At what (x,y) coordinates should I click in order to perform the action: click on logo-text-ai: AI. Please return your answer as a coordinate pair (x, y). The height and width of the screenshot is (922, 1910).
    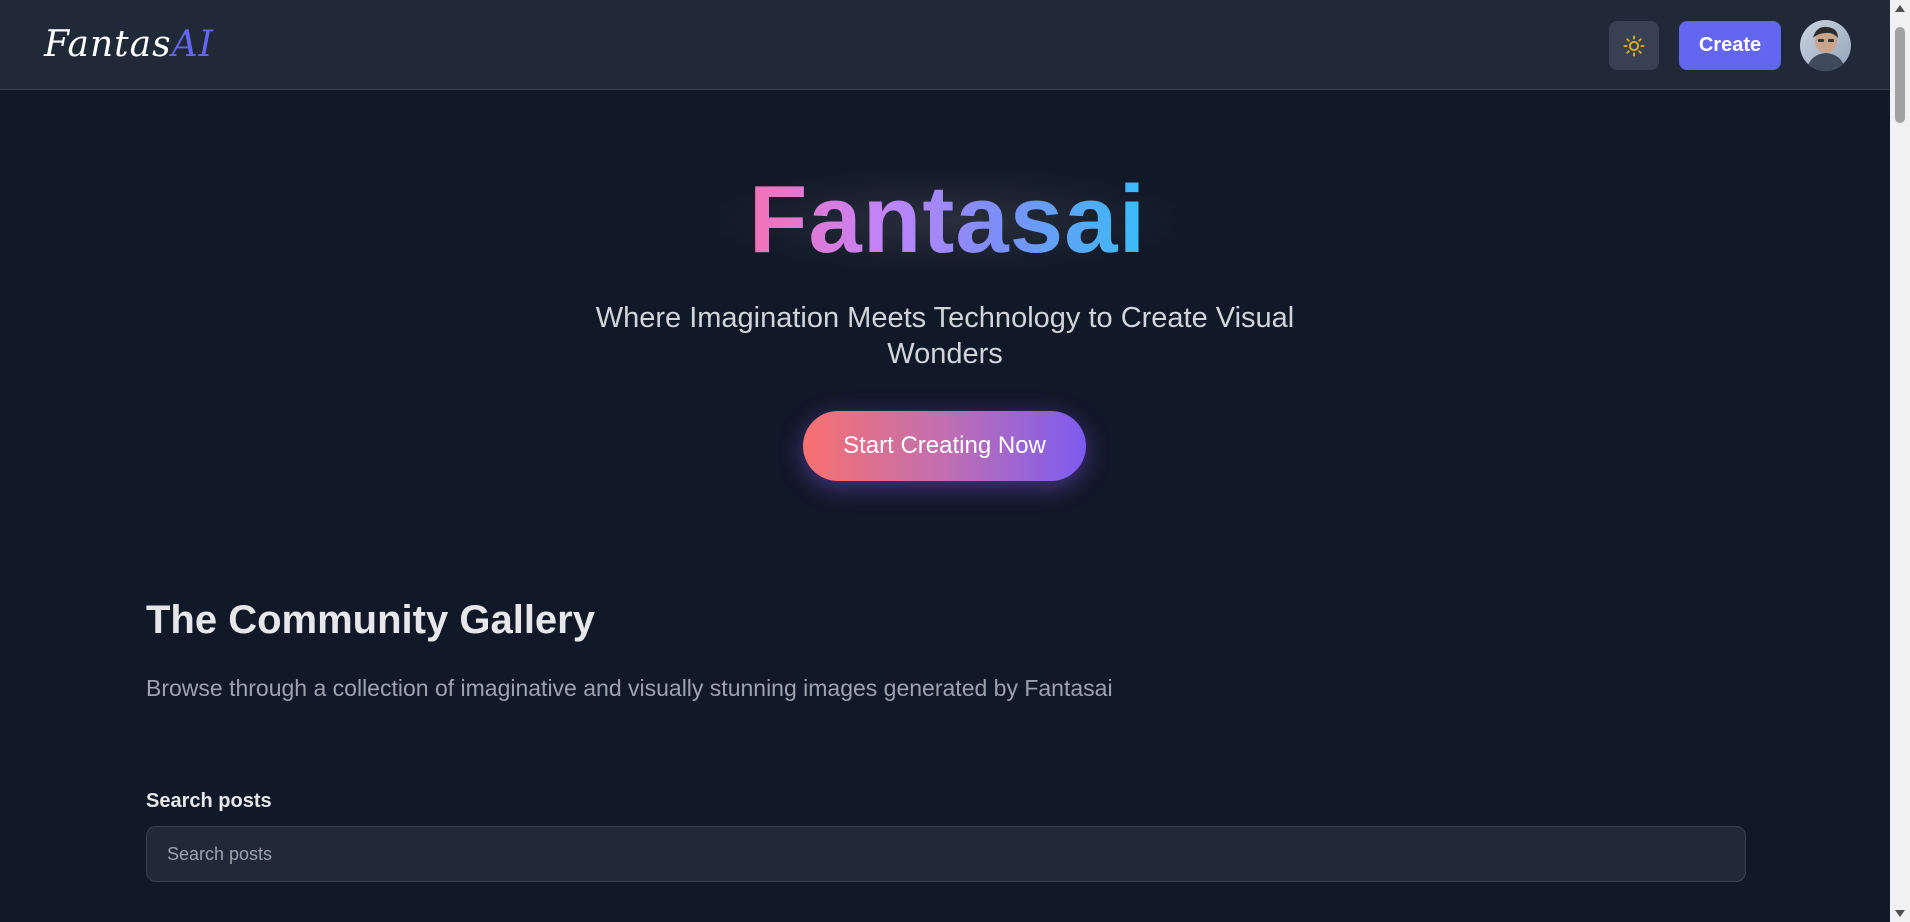
    Looking at the image, I should click on (192, 44).